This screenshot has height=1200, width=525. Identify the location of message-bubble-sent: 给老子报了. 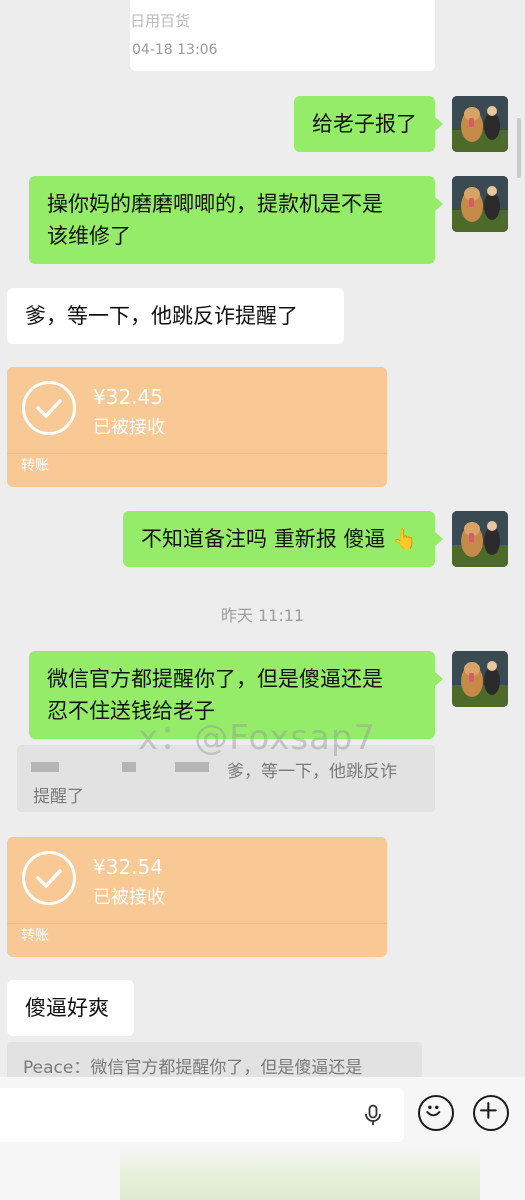
(368, 124).